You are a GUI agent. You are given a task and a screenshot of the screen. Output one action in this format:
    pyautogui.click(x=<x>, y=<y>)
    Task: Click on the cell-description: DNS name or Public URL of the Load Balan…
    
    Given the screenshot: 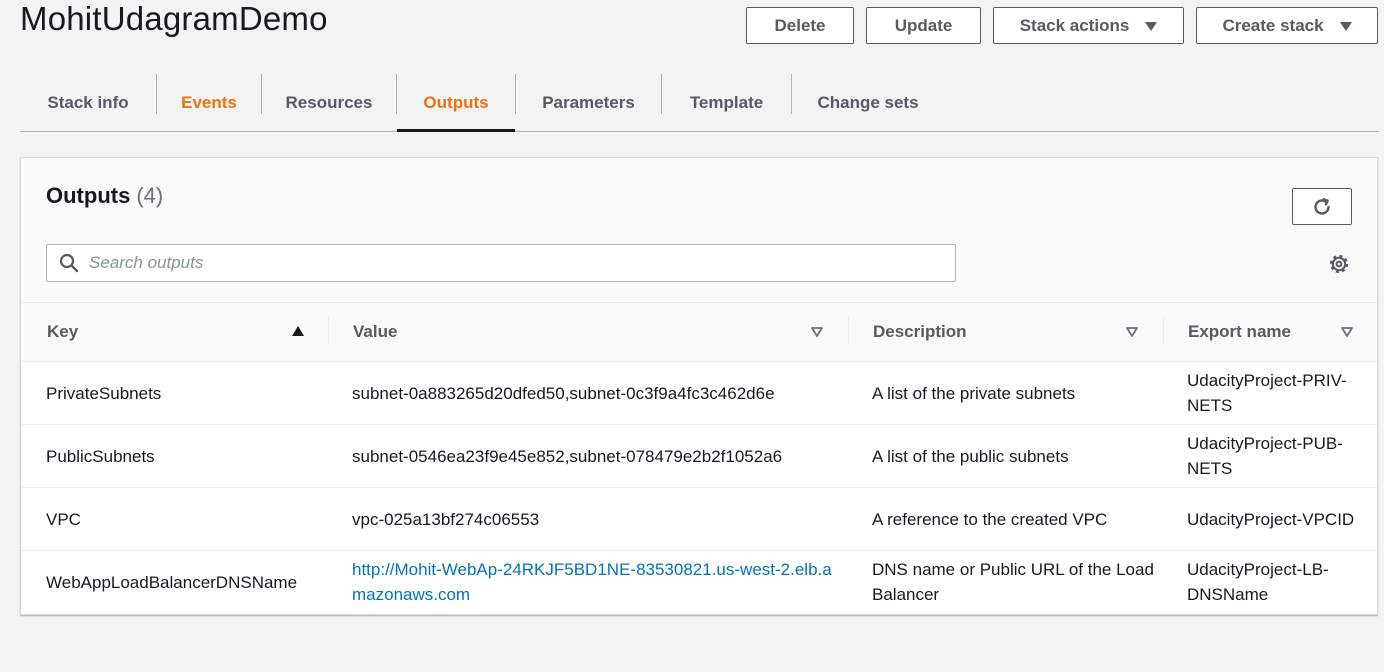 What is the action you would take?
    pyautogui.click(x=1013, y=582)
    